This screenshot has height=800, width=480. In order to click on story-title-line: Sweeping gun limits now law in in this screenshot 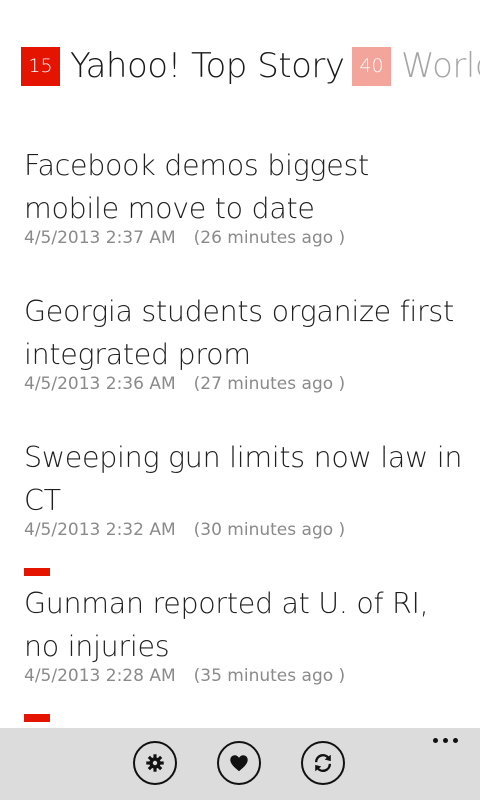, I will do `click(243, 457)`.